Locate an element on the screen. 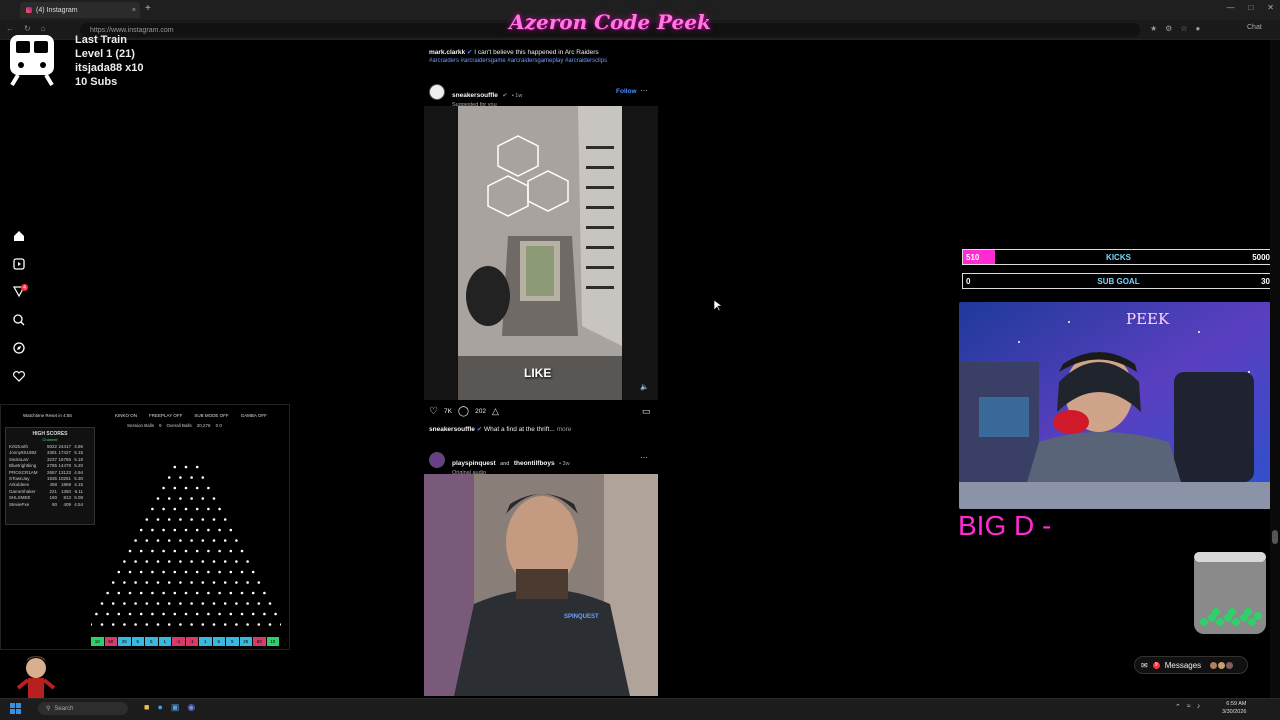 This screenshot has height=720, width=1280. new-tab-button: + is located at coordinates (148, 8).